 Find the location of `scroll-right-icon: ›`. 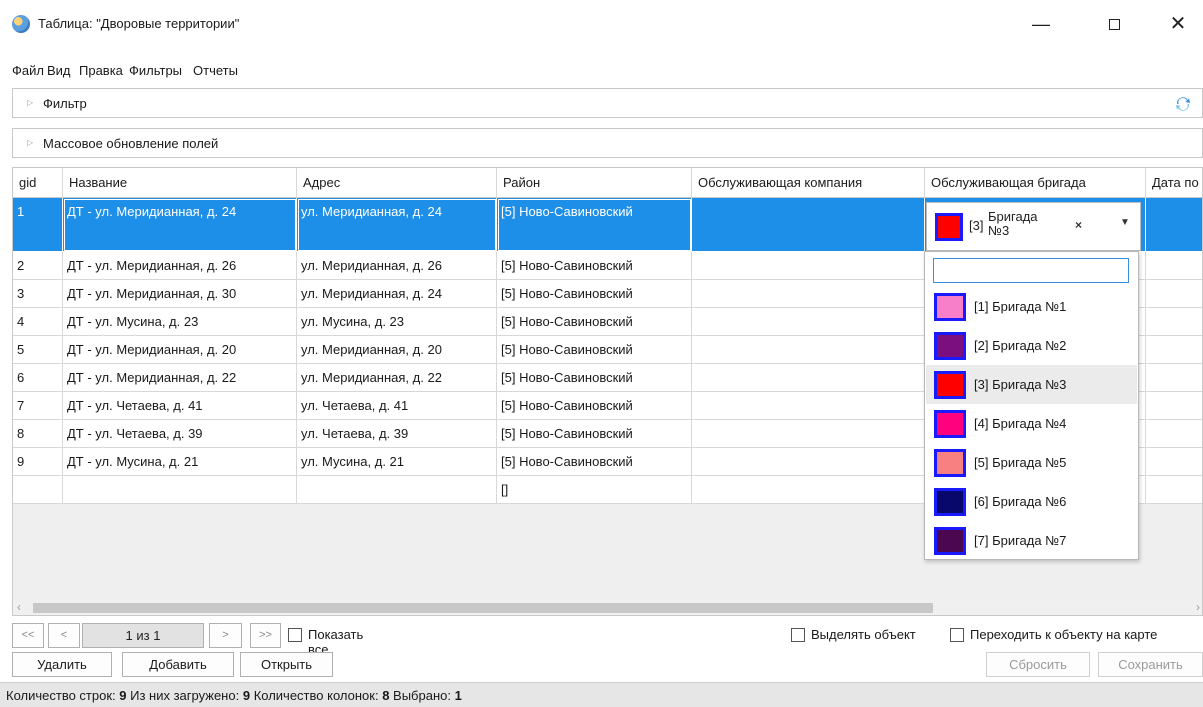

scroll-right-icon: › is located at coordinates (1198, 607).